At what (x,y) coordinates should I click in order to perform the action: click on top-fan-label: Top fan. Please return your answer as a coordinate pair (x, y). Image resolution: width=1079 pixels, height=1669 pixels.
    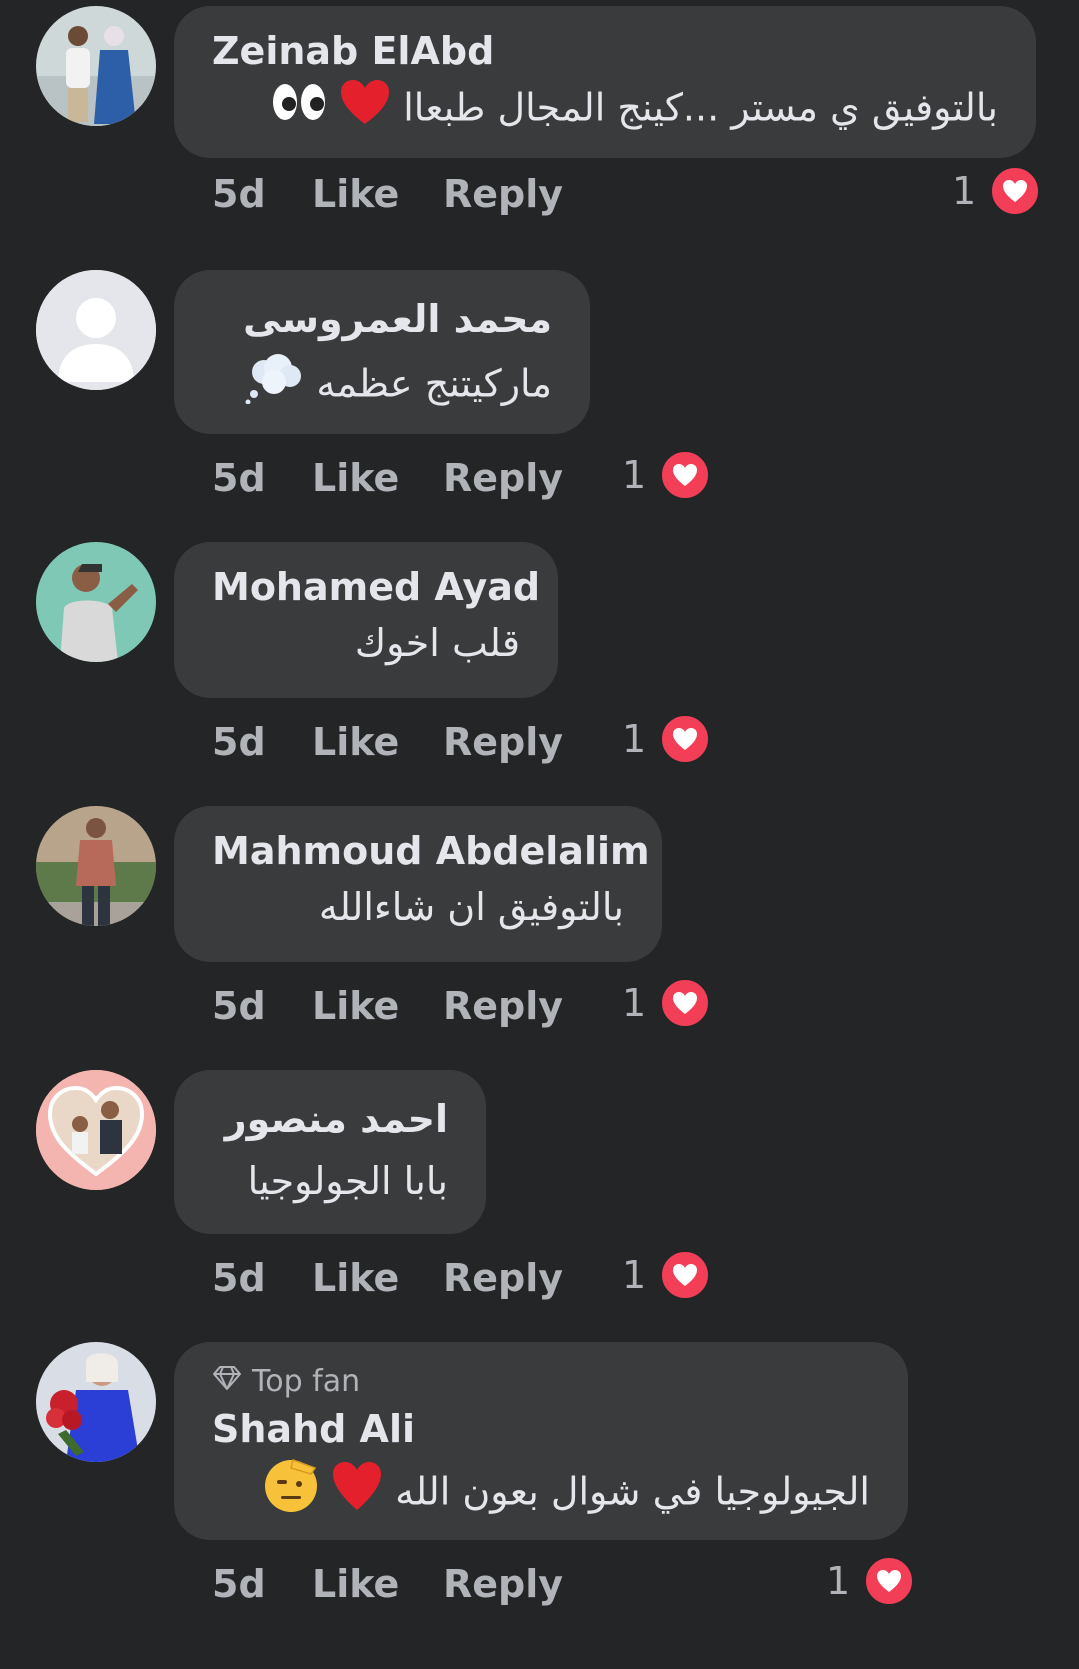
    Looking at the image, I should click on (306, 1381).